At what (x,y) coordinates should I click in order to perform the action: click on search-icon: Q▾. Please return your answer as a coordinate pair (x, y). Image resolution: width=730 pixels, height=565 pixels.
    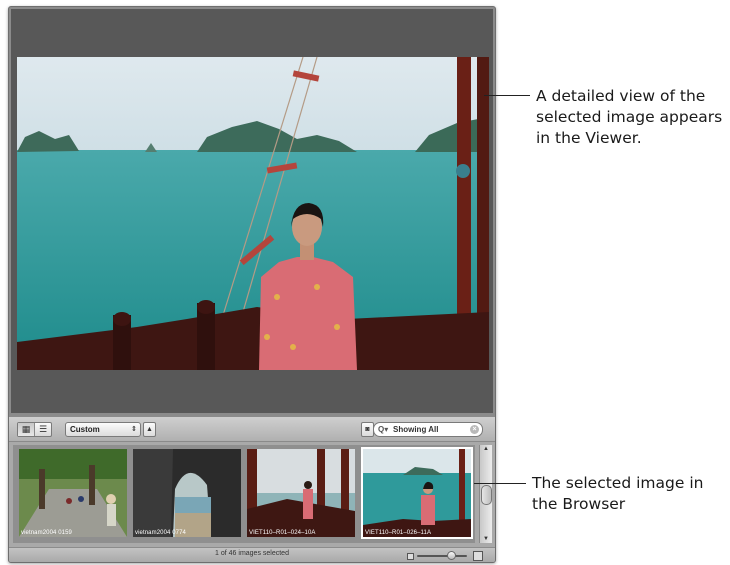
    Looking at the image, I should click on (383, 429).